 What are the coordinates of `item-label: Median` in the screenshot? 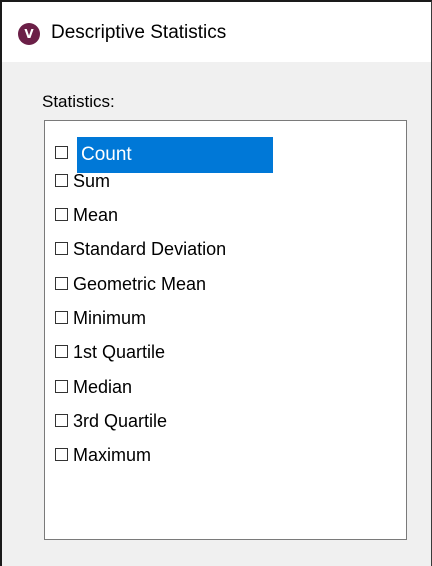 It's located at (103, 387).